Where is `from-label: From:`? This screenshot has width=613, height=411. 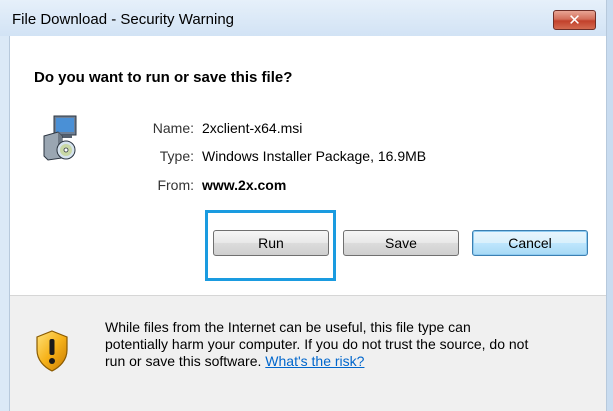
from-label: From: is located at coordinates (175, 185).